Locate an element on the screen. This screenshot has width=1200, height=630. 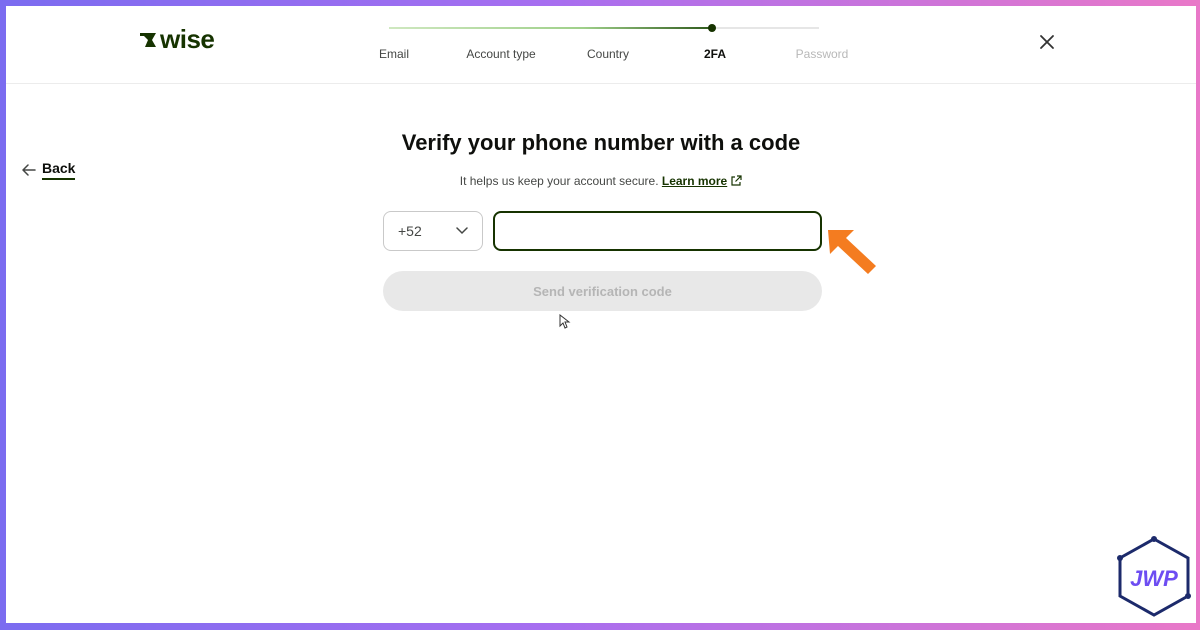
page-title: Verify your phone number with a code is located at coordinates (601, 142).